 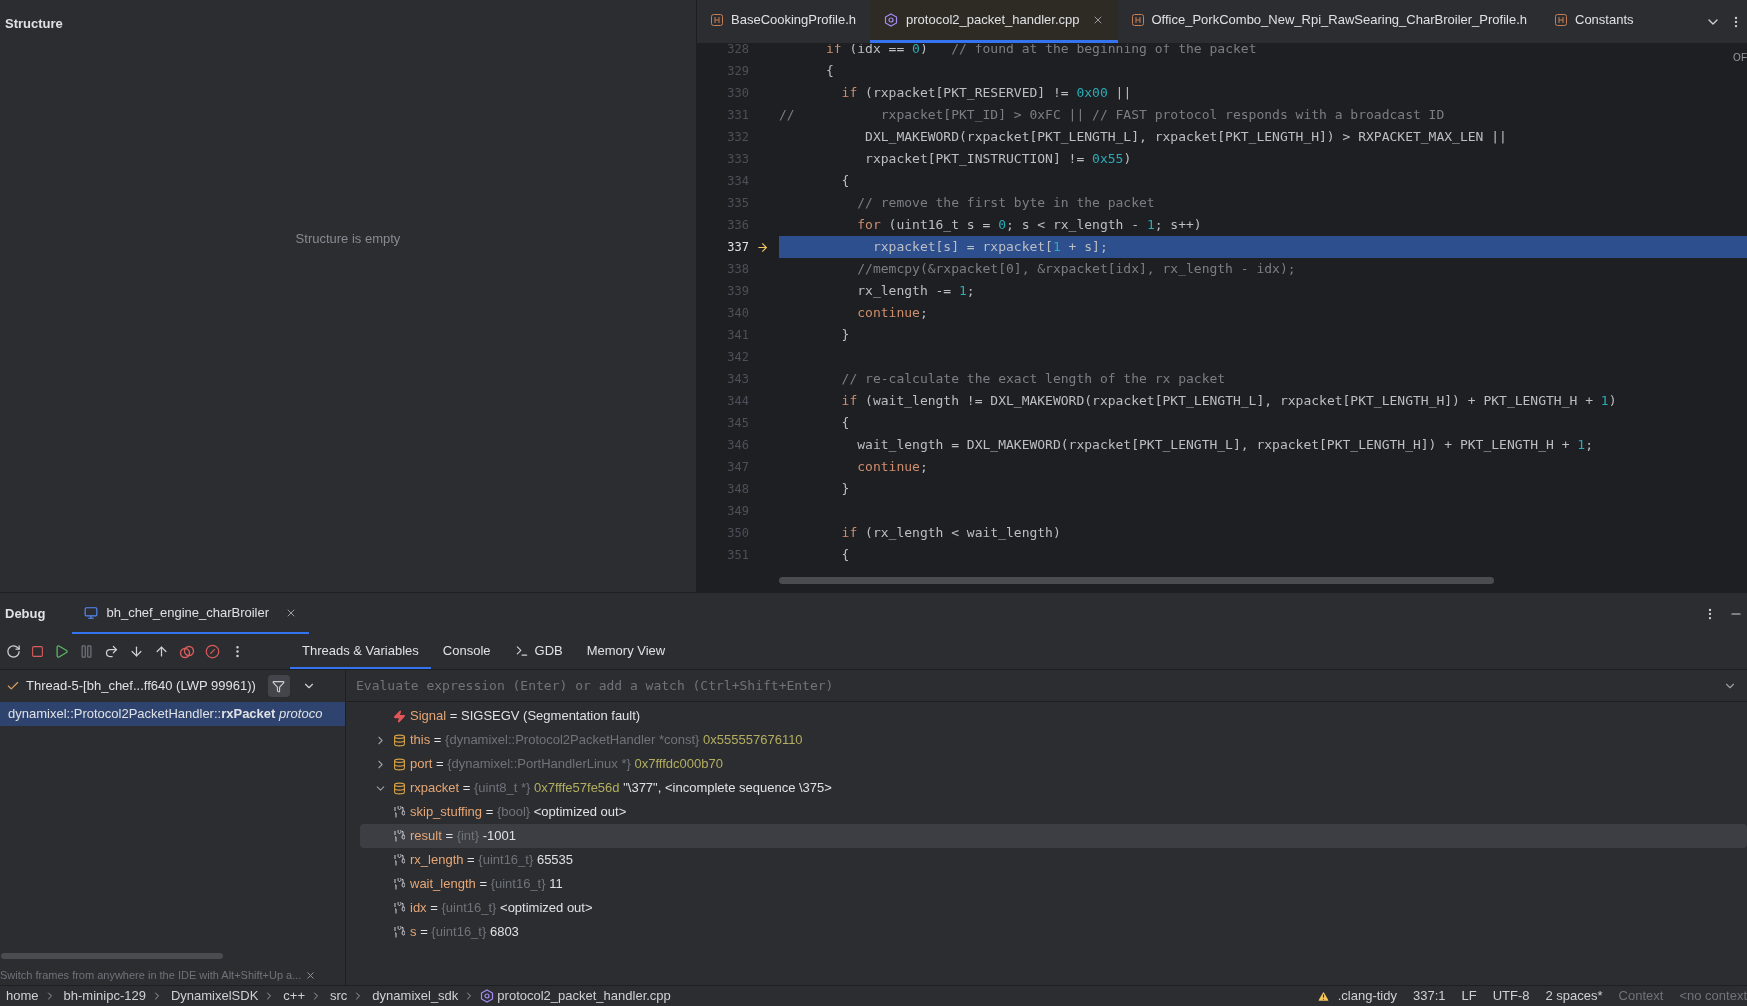 What do you see at coordinates (34, 24) in the screenshot?
I see `panel-title: Structure` at bounding box center [34, 24].